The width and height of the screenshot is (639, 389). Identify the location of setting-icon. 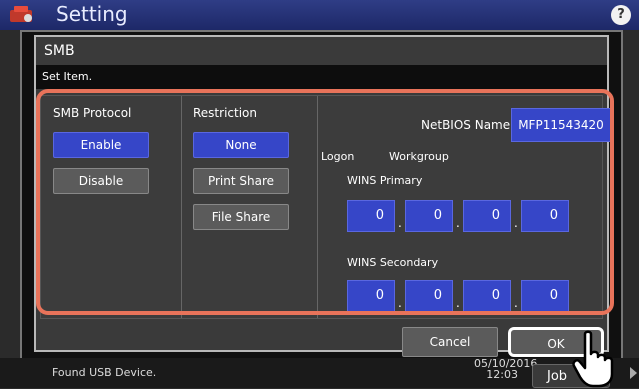
(21, 14).